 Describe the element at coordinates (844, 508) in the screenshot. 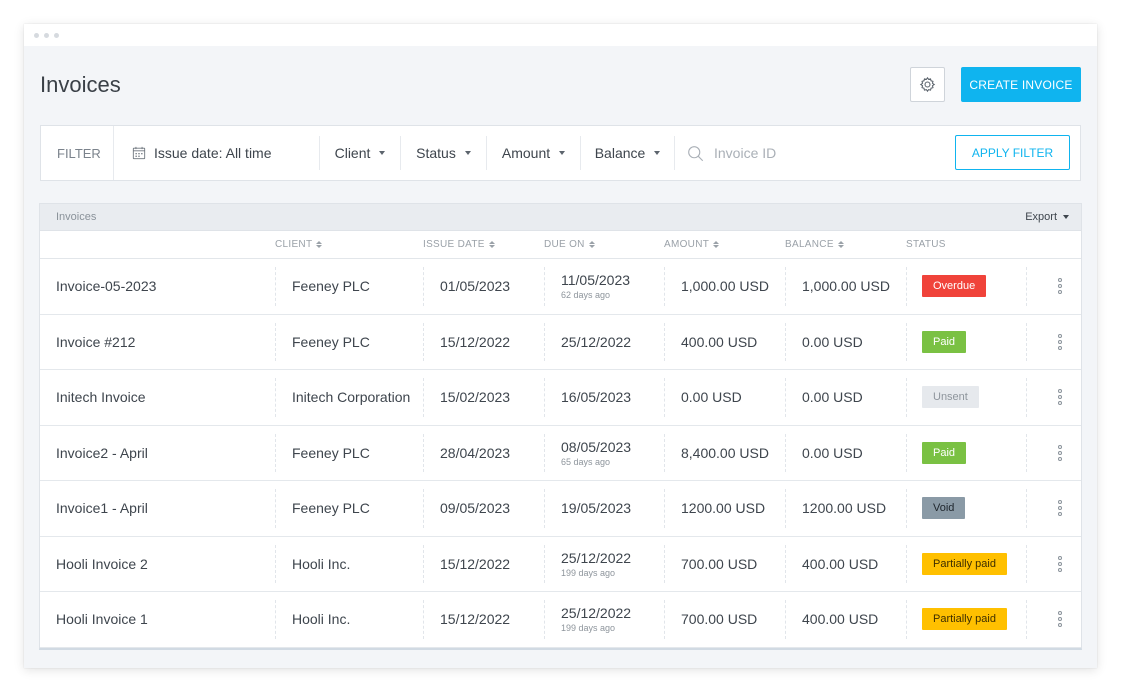

I see `balance-value: 1200.00 USD` at that location.